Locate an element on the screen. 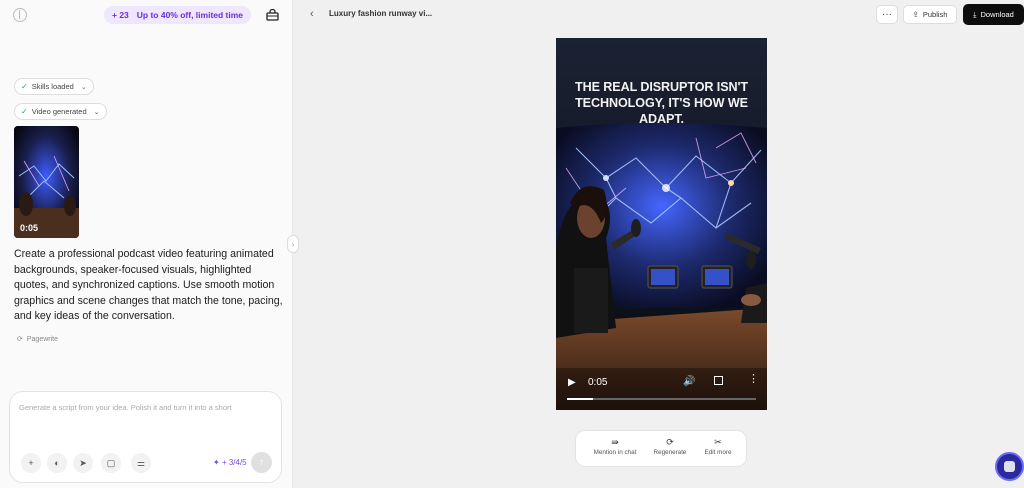 Image resolution: width=1024 pixels, height=488 pixels. promo-text: Up to 40% off, limited time is located at coordinates (190, 15).